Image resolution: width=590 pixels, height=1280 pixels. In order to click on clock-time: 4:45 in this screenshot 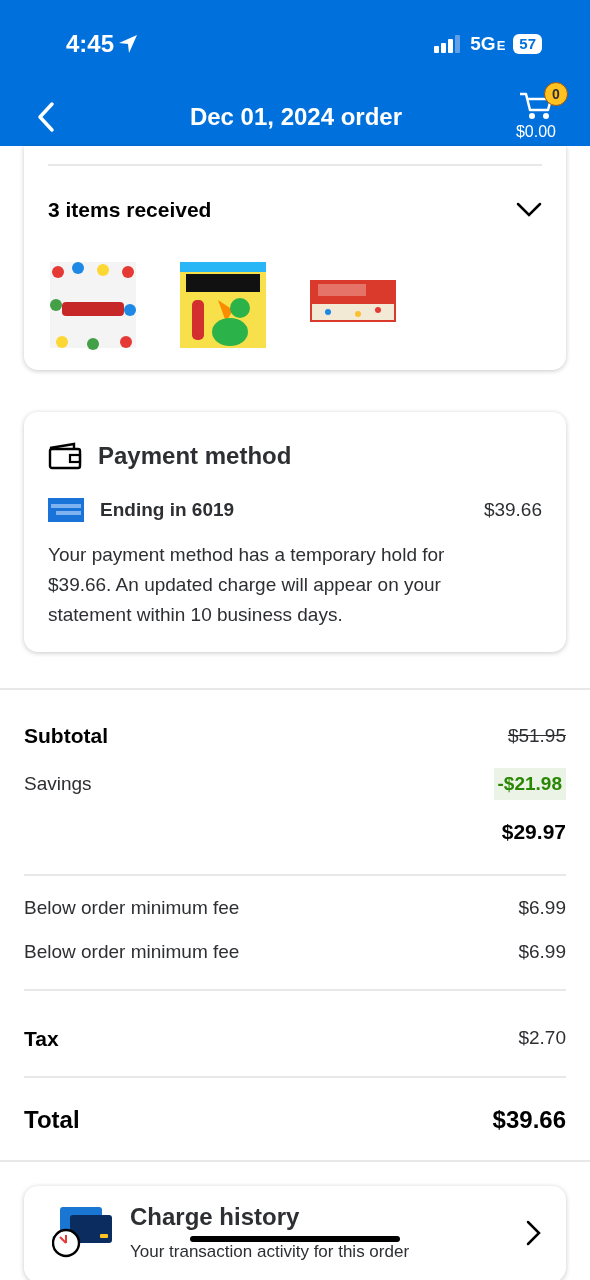, I will do `click(90, 44)`.